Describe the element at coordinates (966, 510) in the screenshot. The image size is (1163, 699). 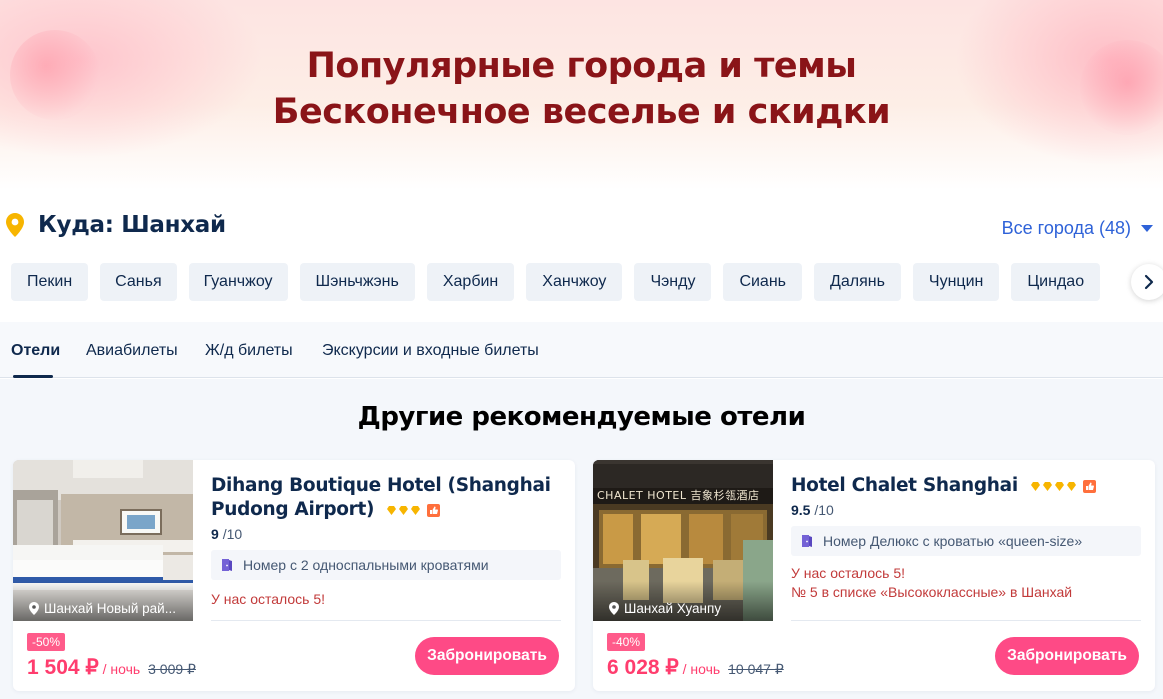
I see `review-score: 9.5 /10` at that location.